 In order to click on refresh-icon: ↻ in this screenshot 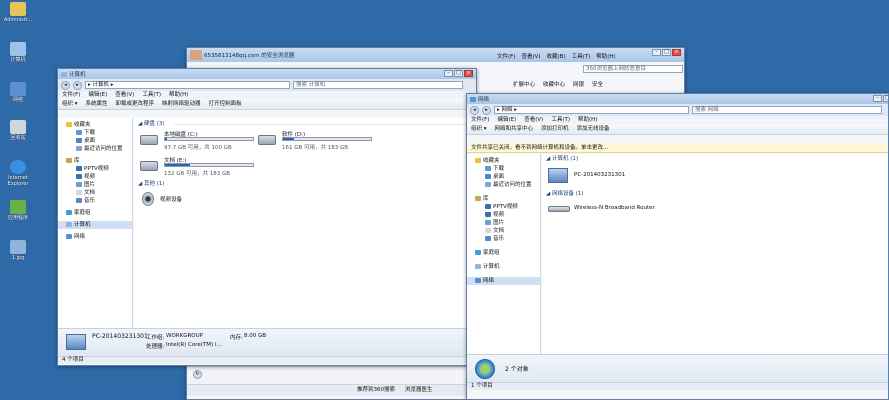, I will do `click(197, 374)`.